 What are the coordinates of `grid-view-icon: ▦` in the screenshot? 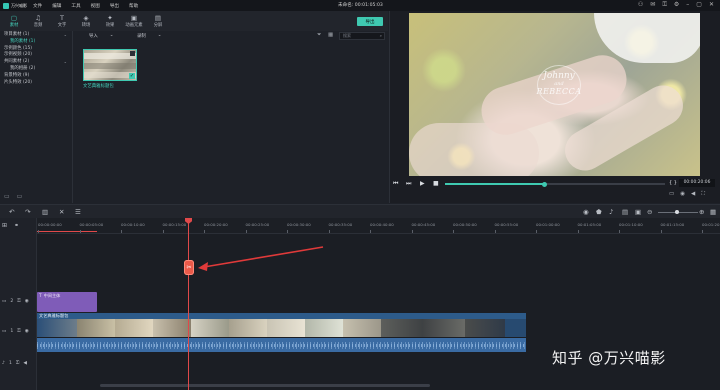 It's located at (330, 35).